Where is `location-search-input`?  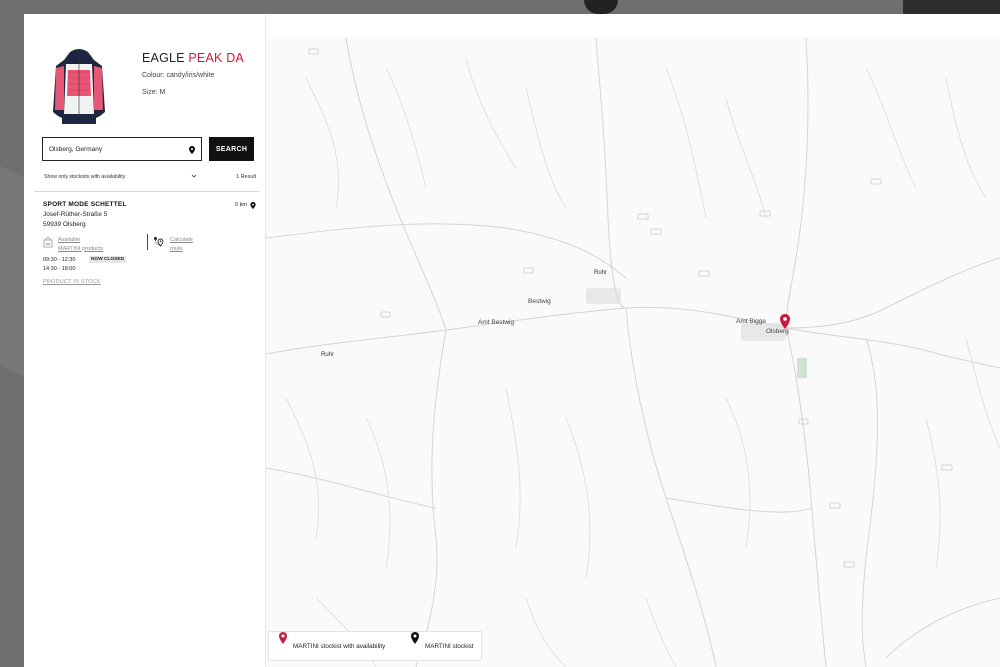
location-search-input is located at coordinates (116, 149).